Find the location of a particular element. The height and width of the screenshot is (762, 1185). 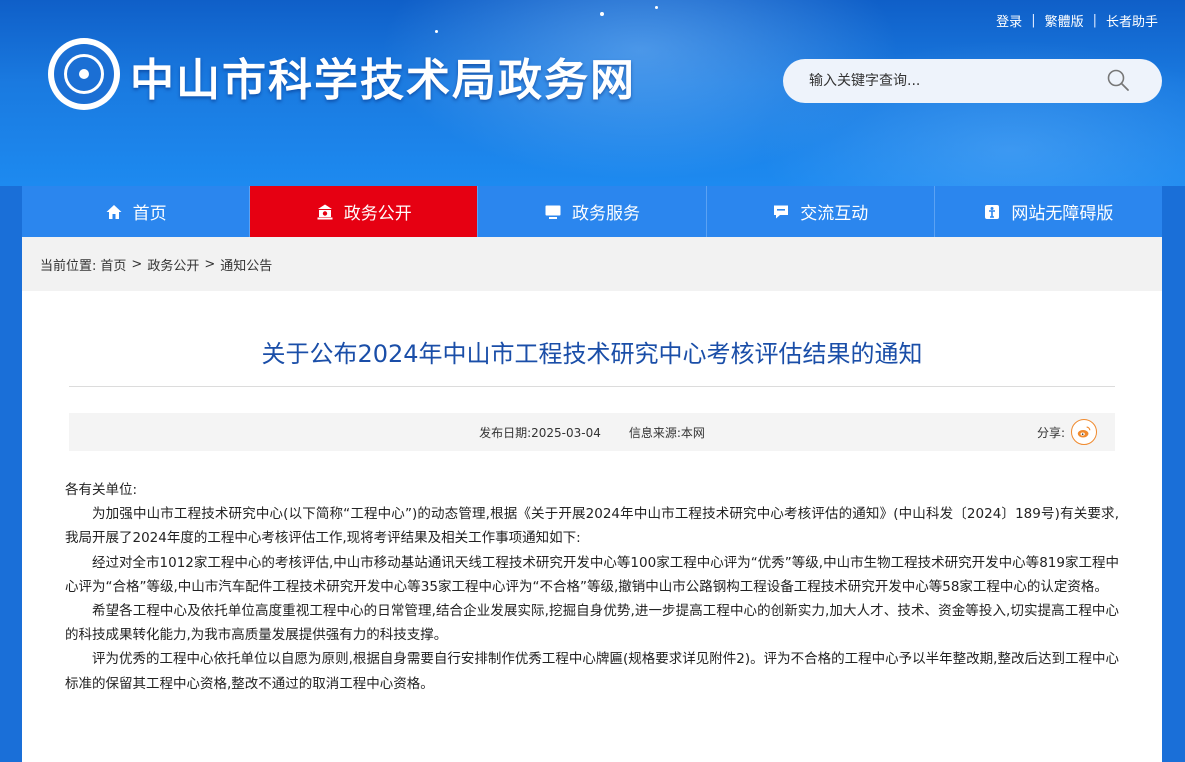

breadcrumb-home: 首页 is located at coordinates (113, 264).